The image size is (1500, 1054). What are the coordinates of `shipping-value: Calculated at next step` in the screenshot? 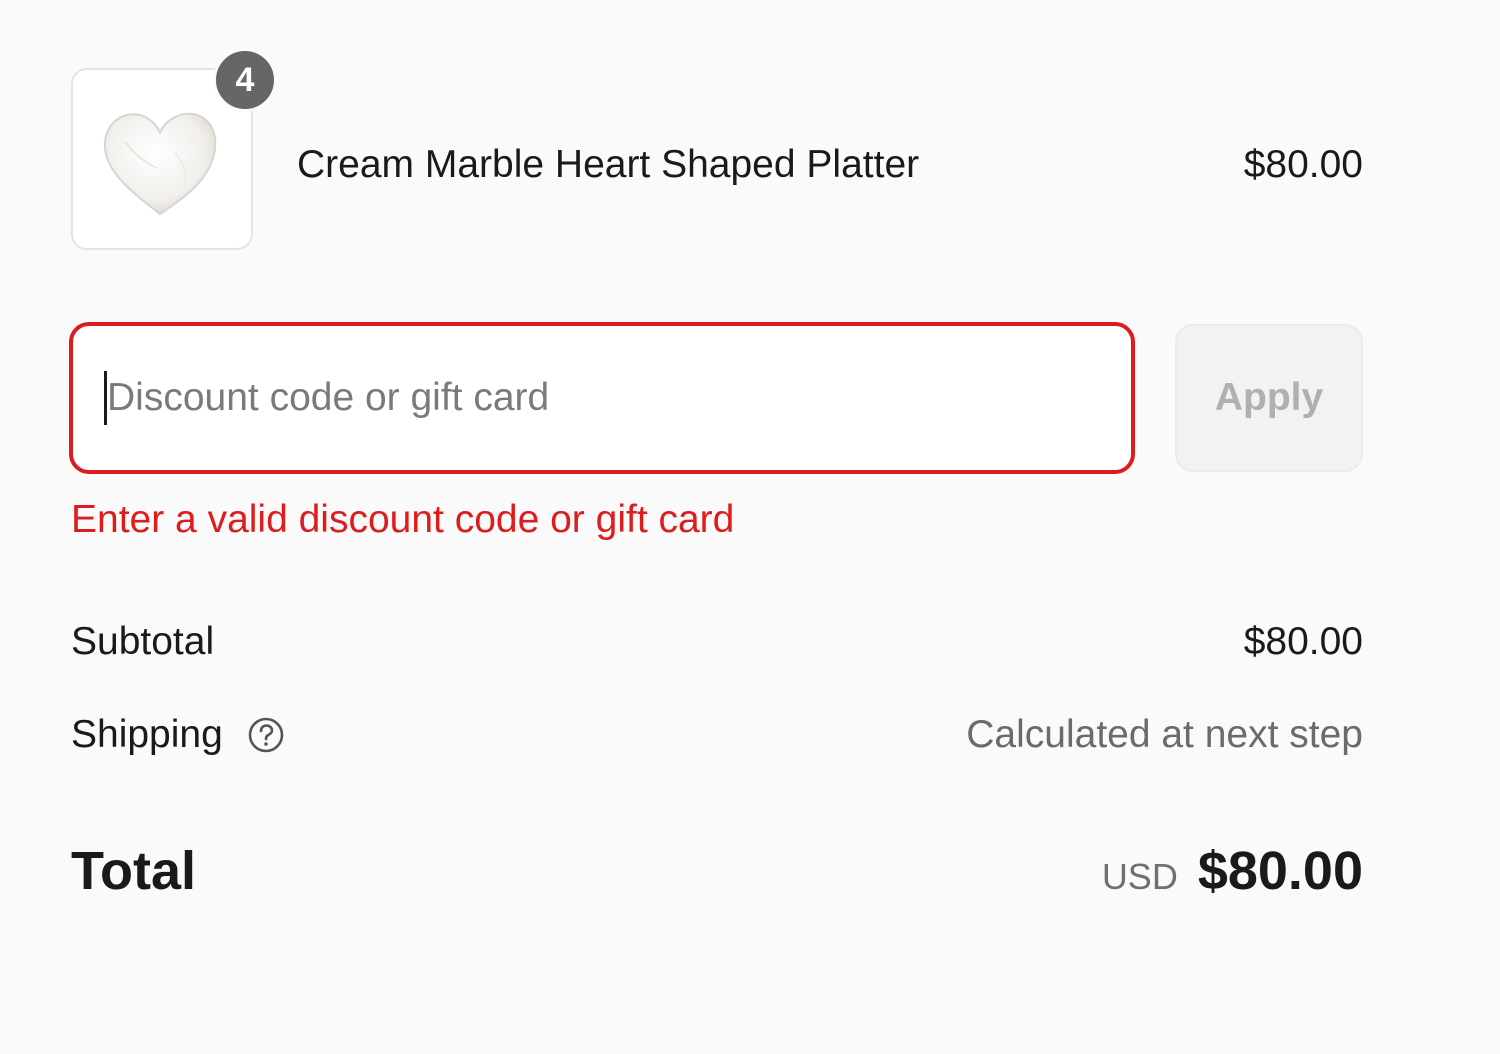 It's located at (1164, 734).